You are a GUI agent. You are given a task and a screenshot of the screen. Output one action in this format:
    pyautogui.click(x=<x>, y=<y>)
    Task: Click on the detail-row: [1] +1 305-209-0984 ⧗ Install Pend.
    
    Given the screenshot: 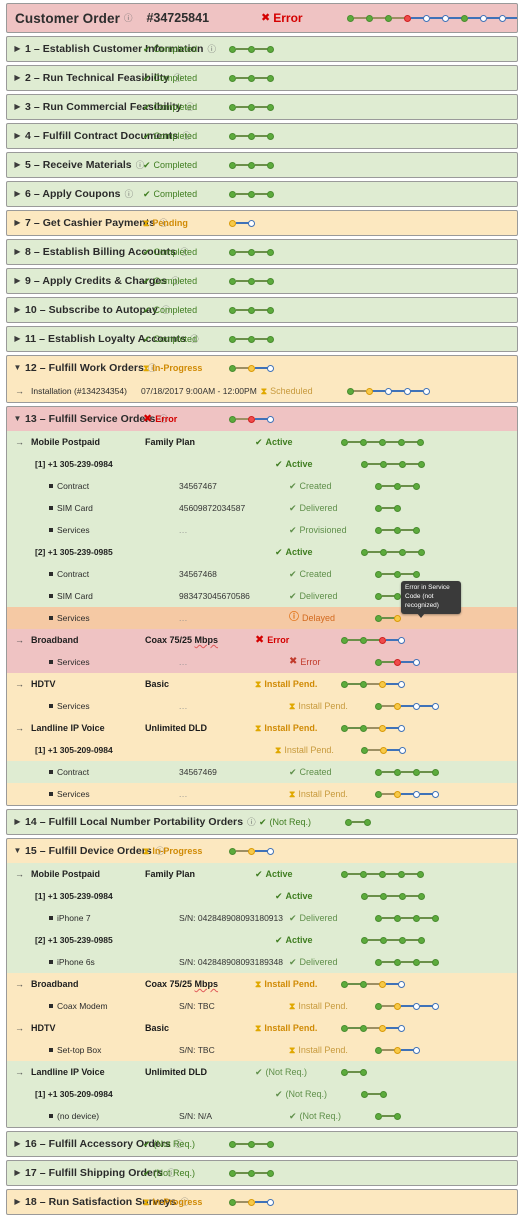 What is the action you would take?
    pyautogui.click(x=262, y=750)
    